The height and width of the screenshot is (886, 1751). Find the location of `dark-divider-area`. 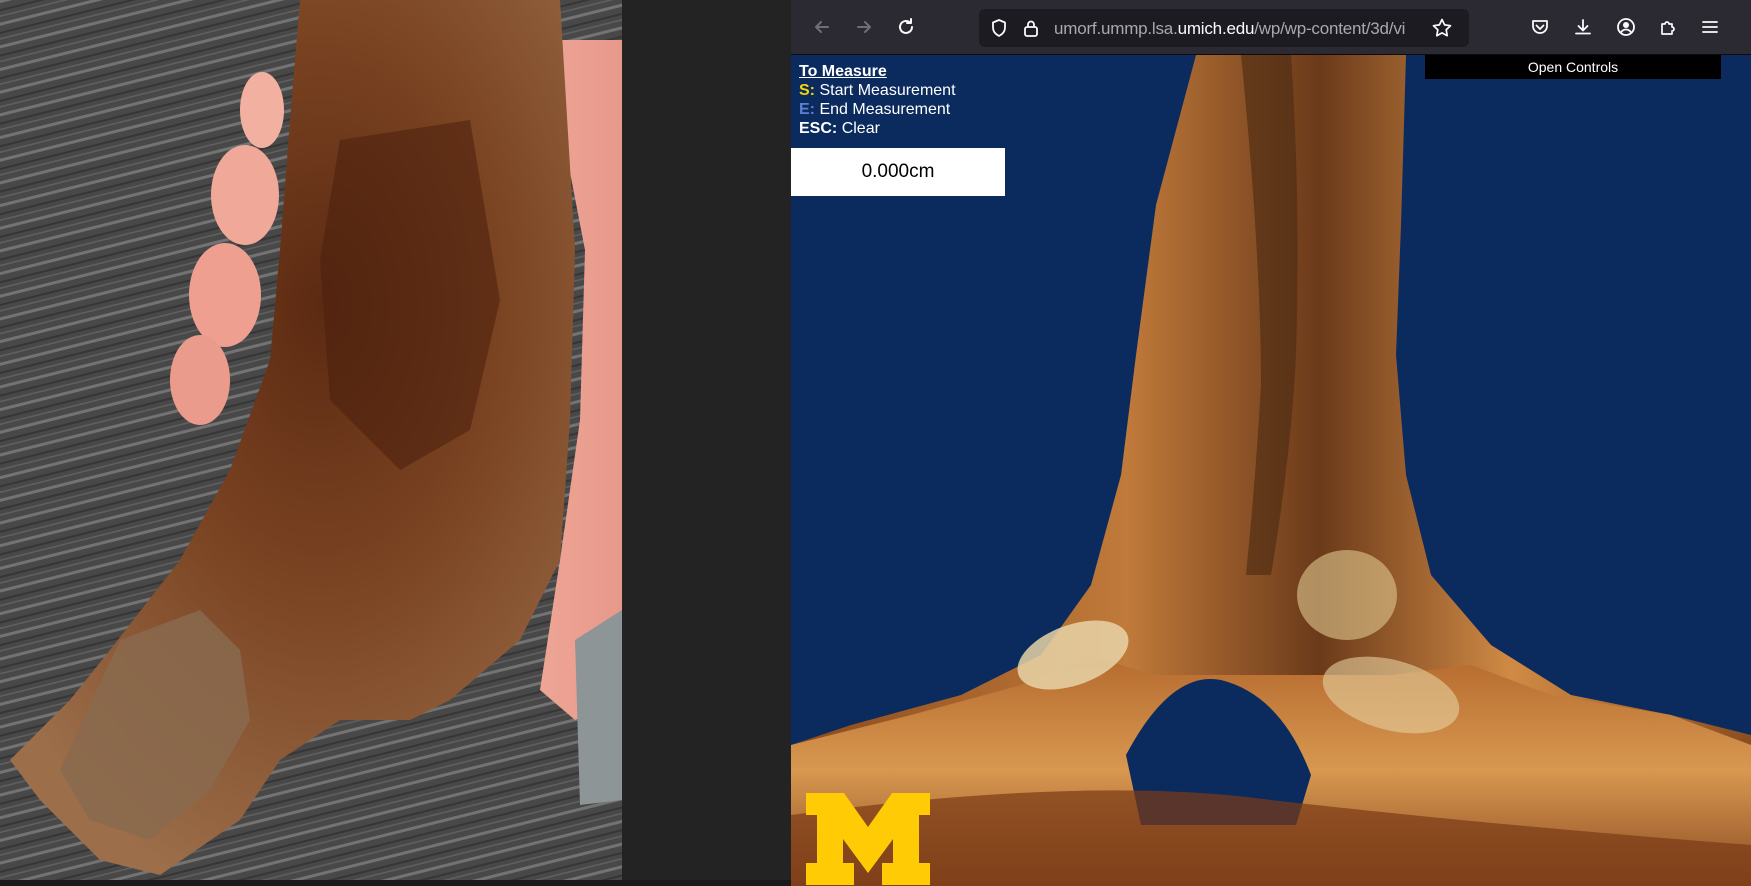

dark-divider-area is located at coordinates (706, 443).